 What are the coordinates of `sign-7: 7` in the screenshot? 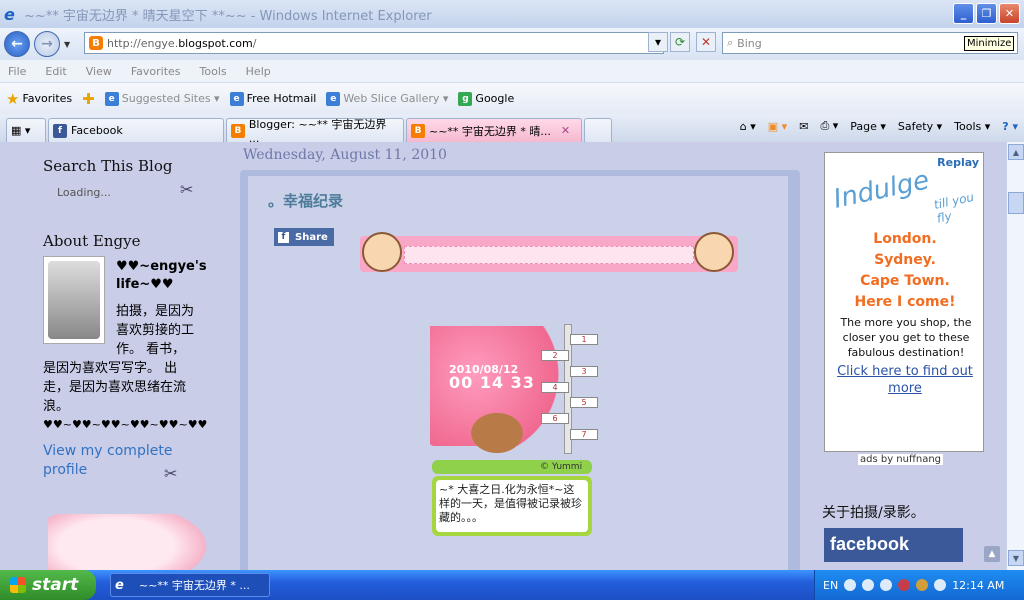 It's located at (584, 434).